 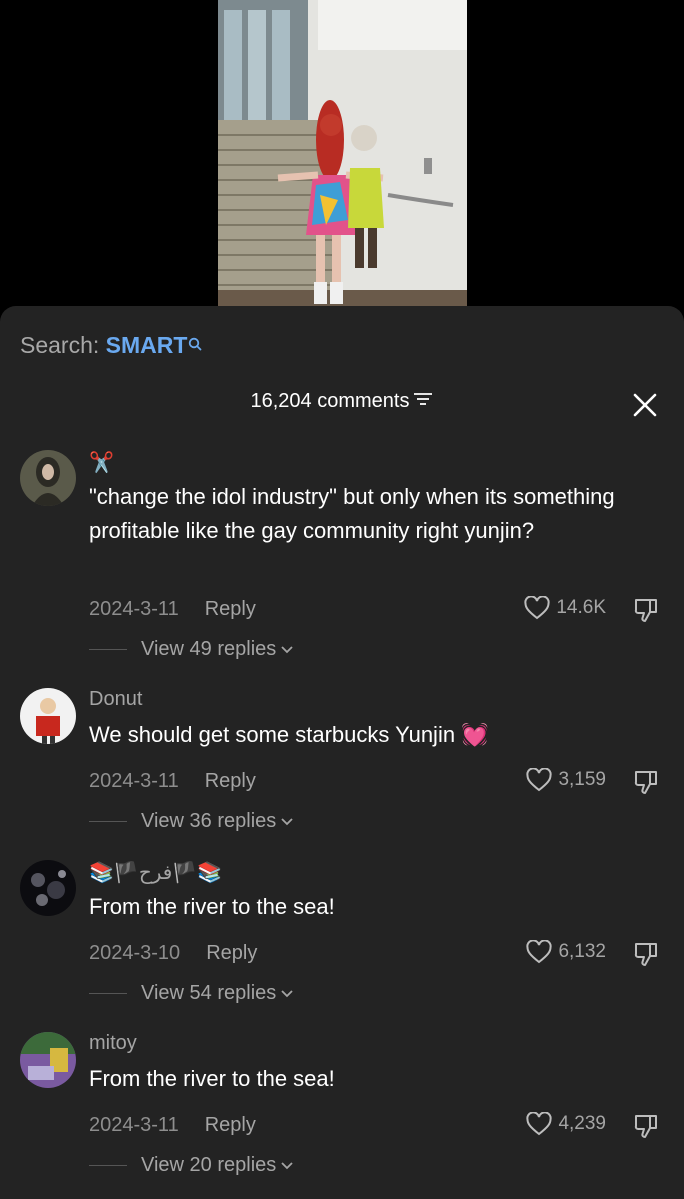 I want to click on view-replies-button: View 20 replies, so click(x=191, y=1165).